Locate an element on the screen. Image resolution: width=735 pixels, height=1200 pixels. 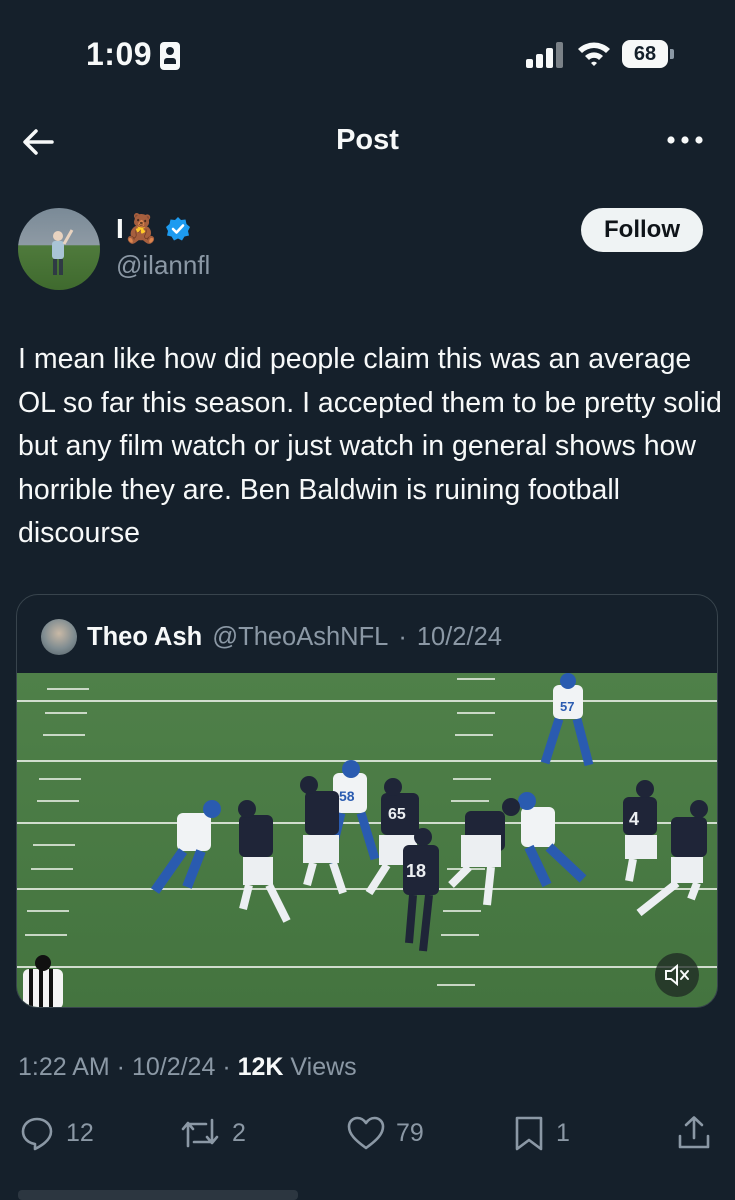
cellular-signal-icon is located at coordinates (545, 55).